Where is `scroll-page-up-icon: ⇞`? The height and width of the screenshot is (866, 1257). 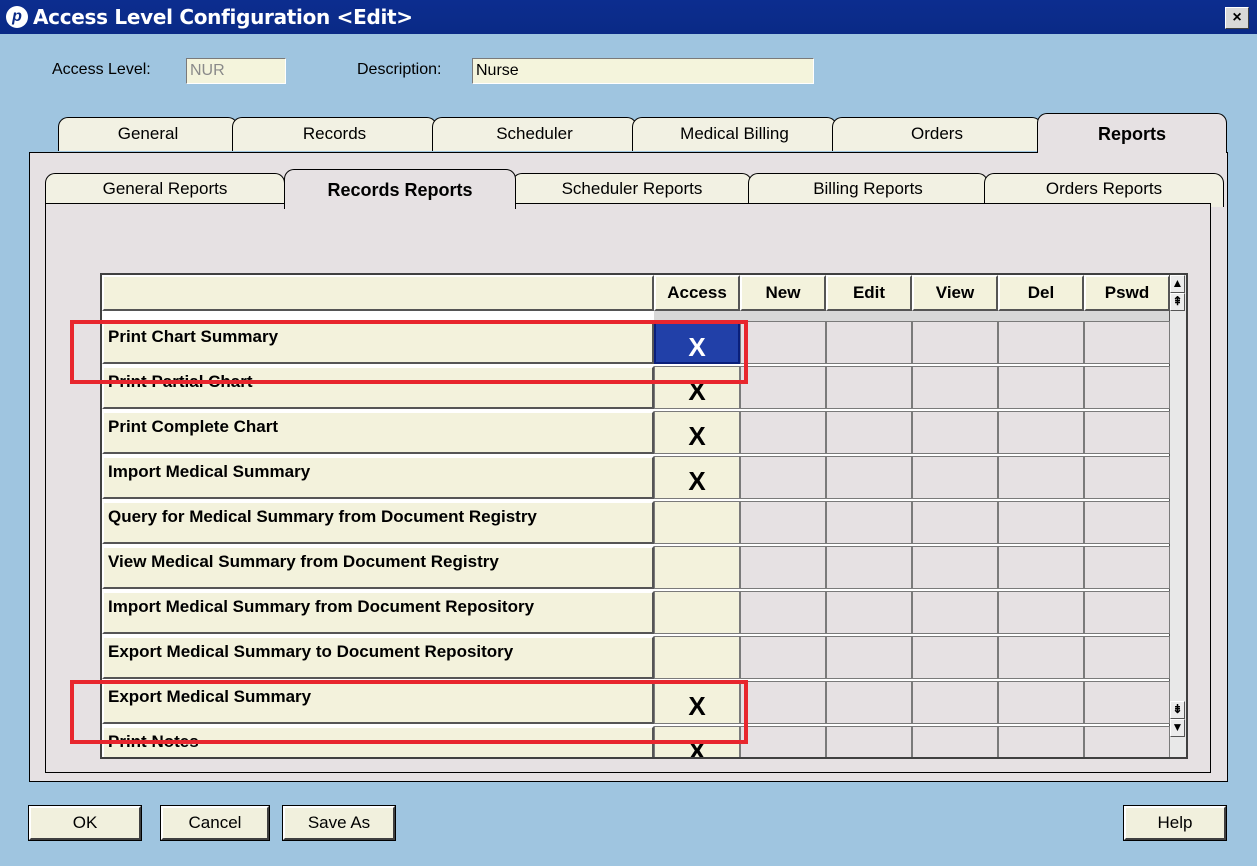 scroll-page-up-icon: ⇞ is located at coordinates (1177, 302).